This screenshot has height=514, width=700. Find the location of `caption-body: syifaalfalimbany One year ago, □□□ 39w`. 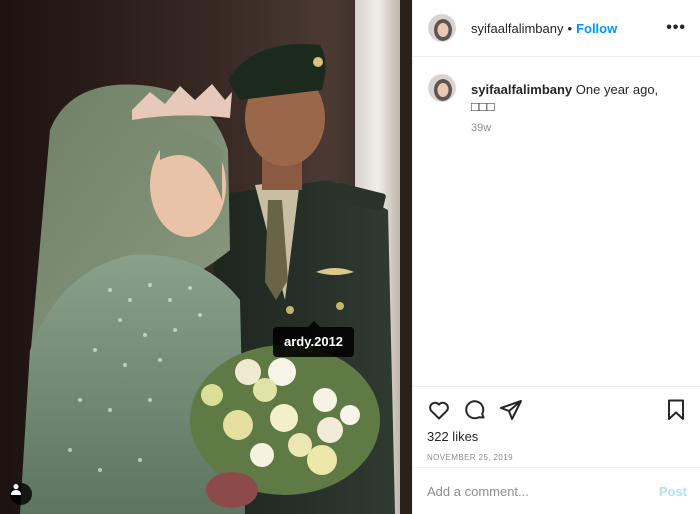

caption-body: syifaalfalimbany One year ago, □□□ 39w is located at coordinates (578, 107).